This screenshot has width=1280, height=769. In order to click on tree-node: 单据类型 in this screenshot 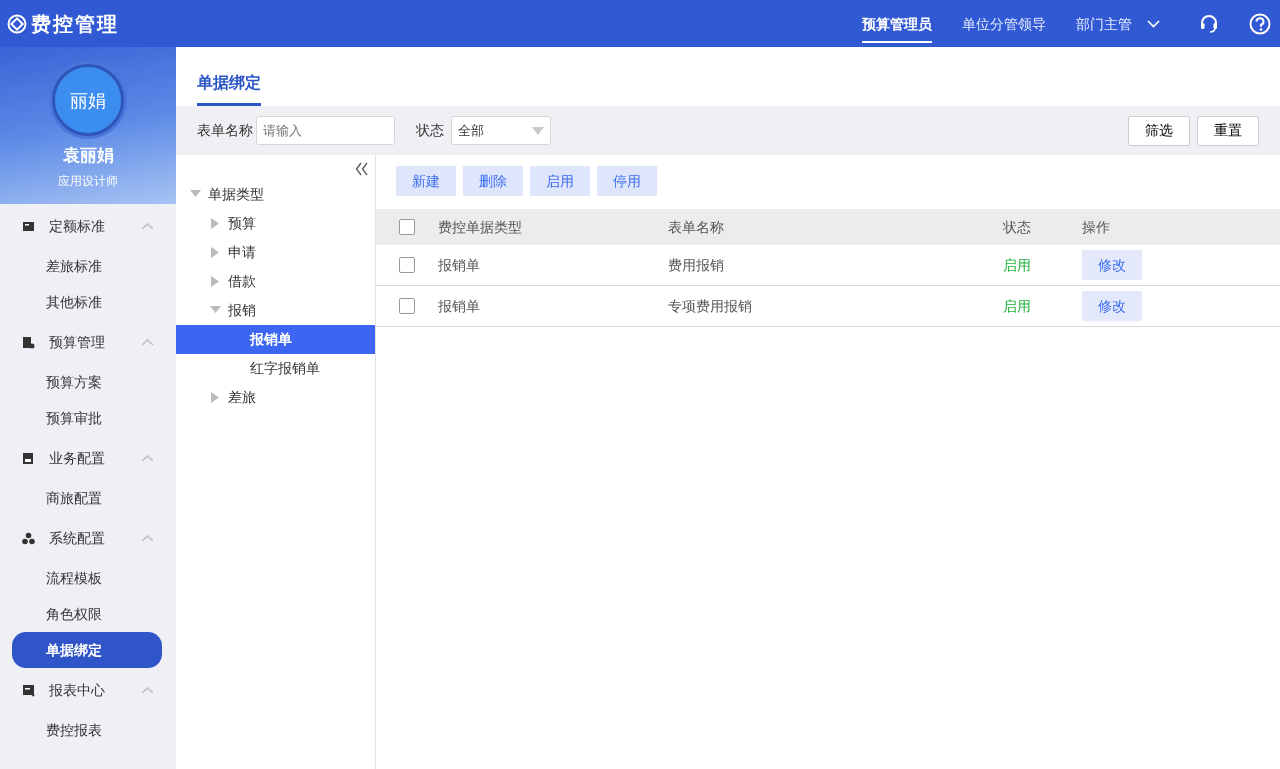, I will do `click(236, 194)`.